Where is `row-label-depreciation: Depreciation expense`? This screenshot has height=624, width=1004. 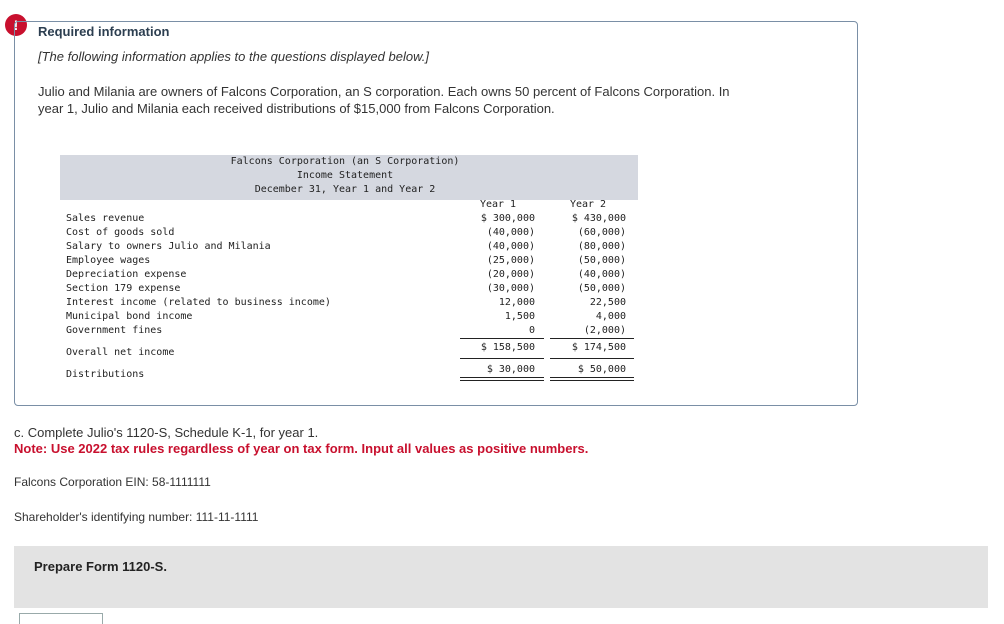 row-label-depreciation: Depreciation expense is located at coordinates (126, 274).